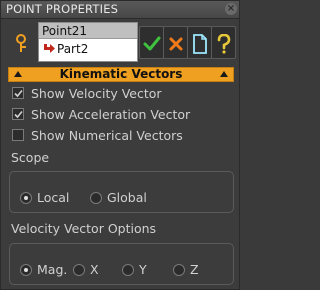  I want to click on question-icon, so click(223, 43).